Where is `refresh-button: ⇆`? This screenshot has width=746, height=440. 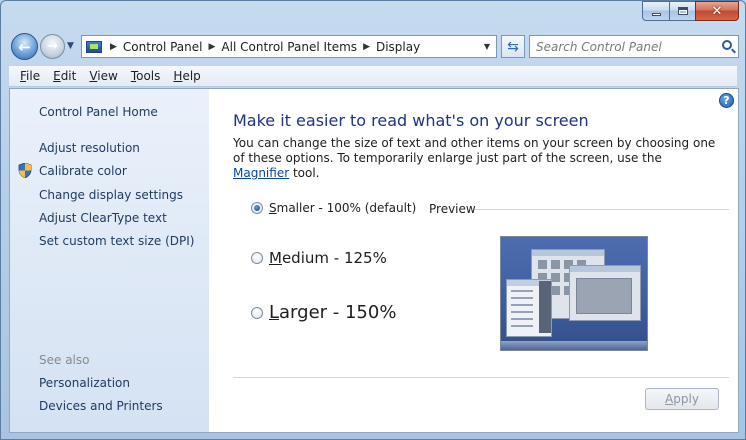 refresh-button: ⇆ is located at coordinates (513, 46).